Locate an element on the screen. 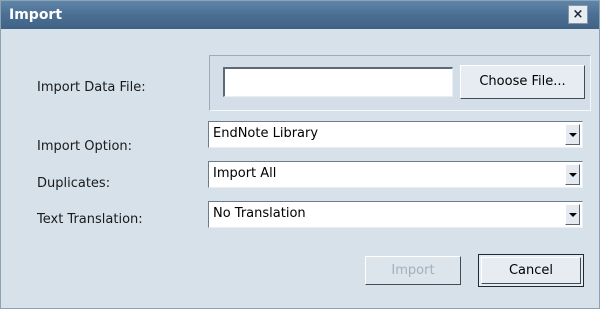 The height and width of the screenshot is (309, 600). import-data-file-label: Import Data File: is located at coordinates (91, 87).